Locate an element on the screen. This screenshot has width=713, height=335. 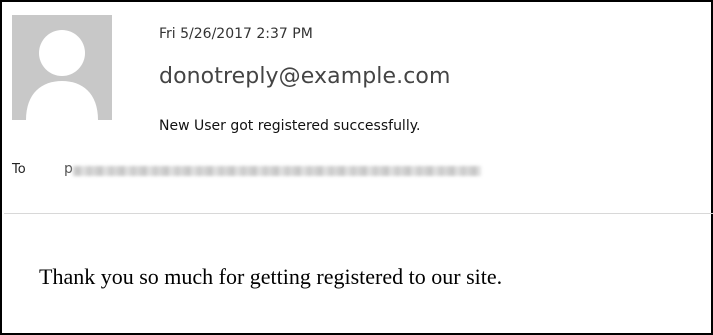
header-divider is located at coordinates (358, 213).